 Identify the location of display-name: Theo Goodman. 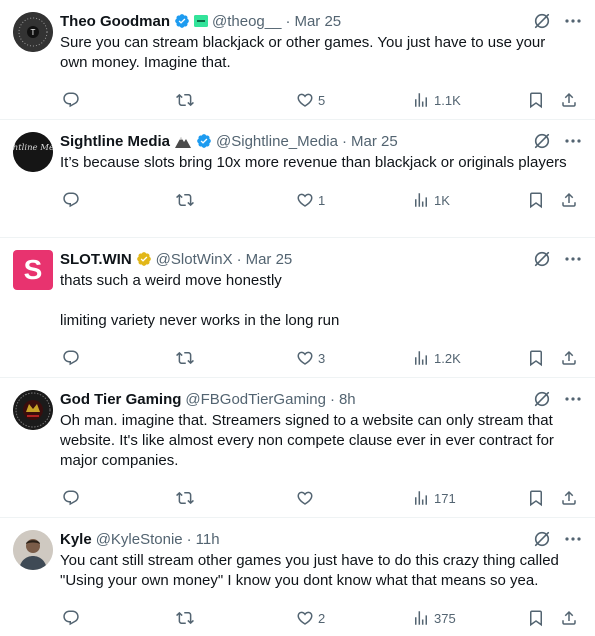
(115, 21).